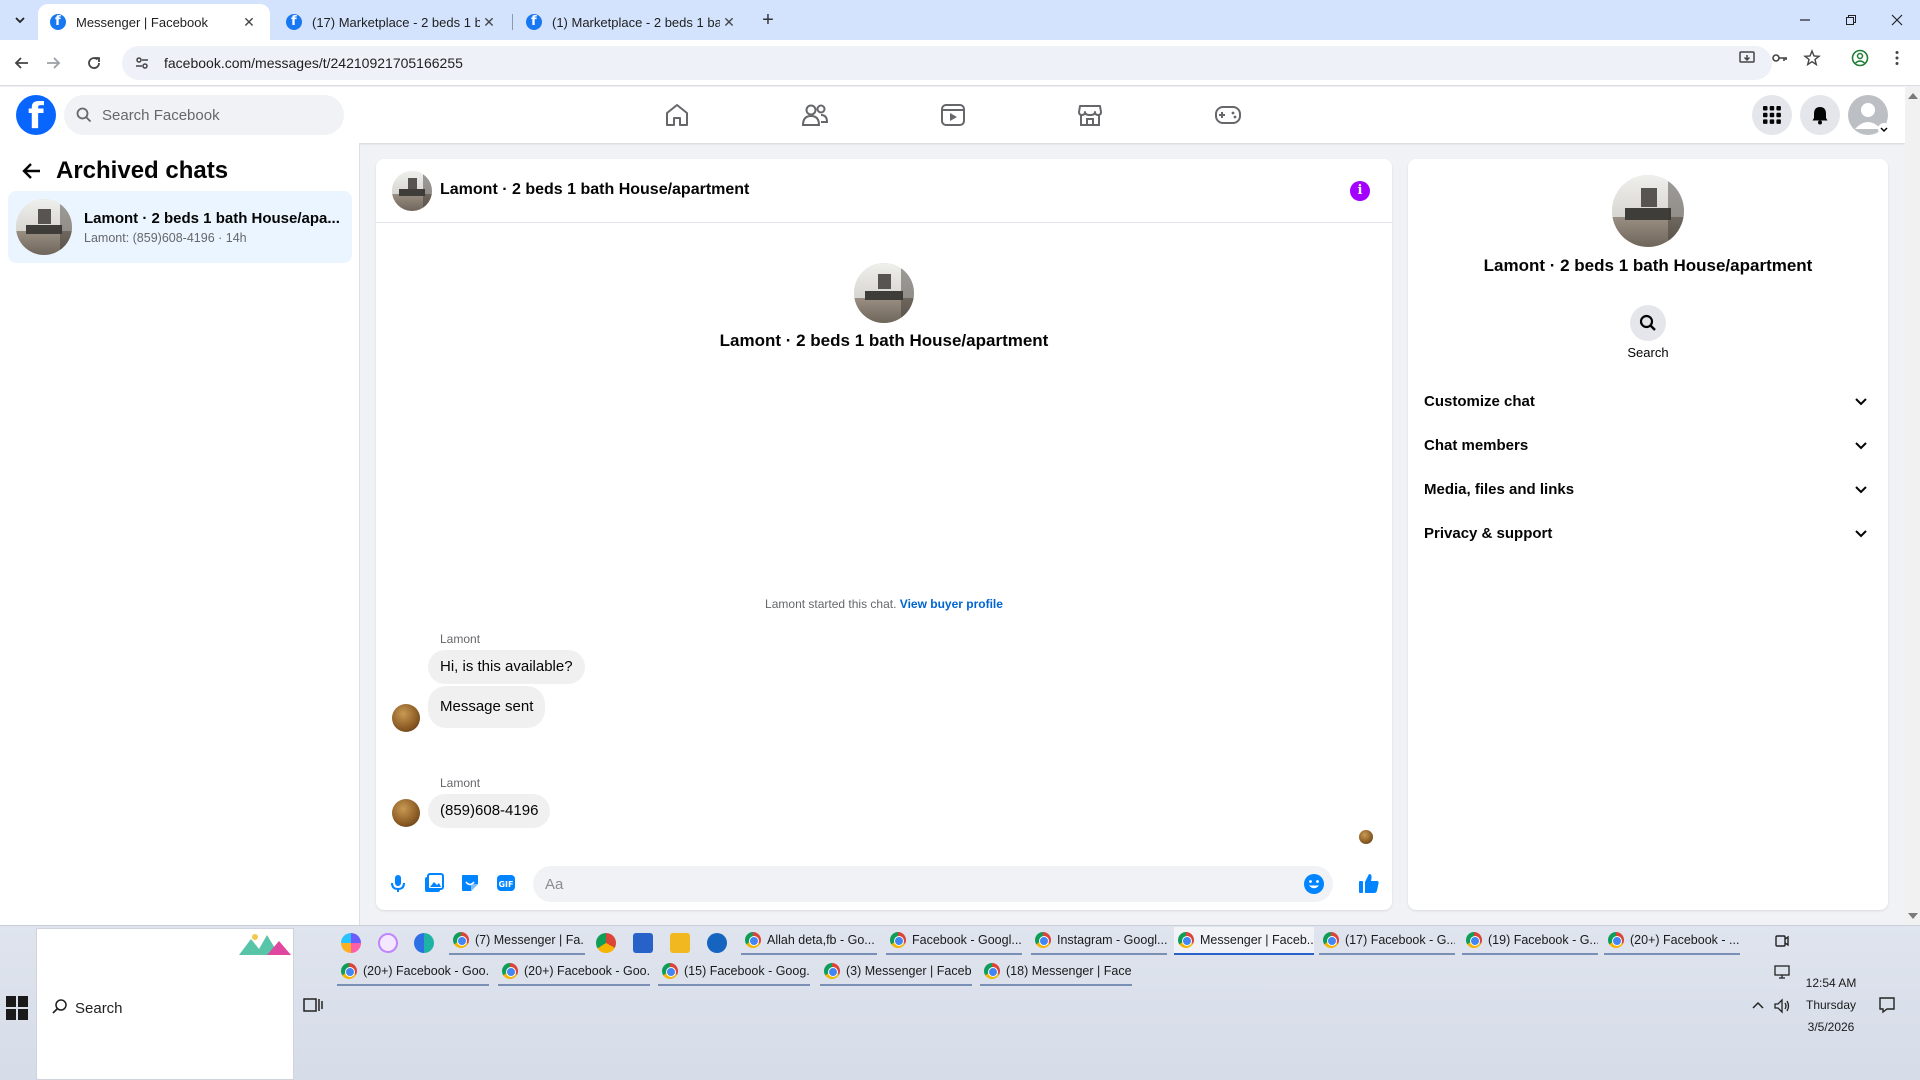 Image resolution: width=1920 pixels, height=1080 pixels. Describe the element at coordinates (22, 63) in the screenshot. I see `back-button` at that location.